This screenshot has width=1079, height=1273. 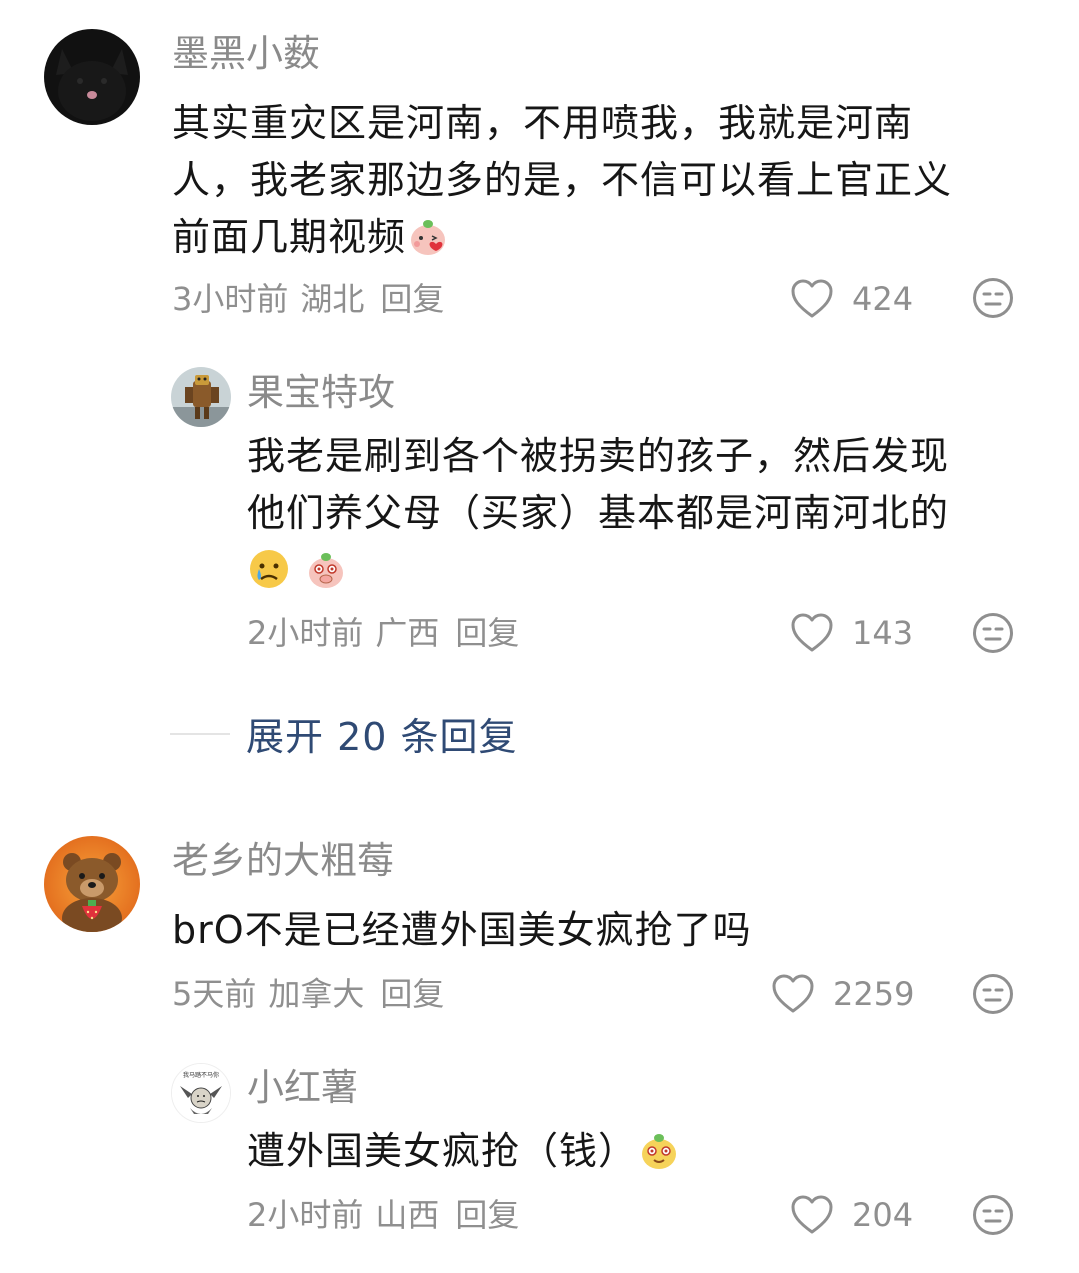 I want to click on comment-location: 加拿大, so click(x=316, y=994).